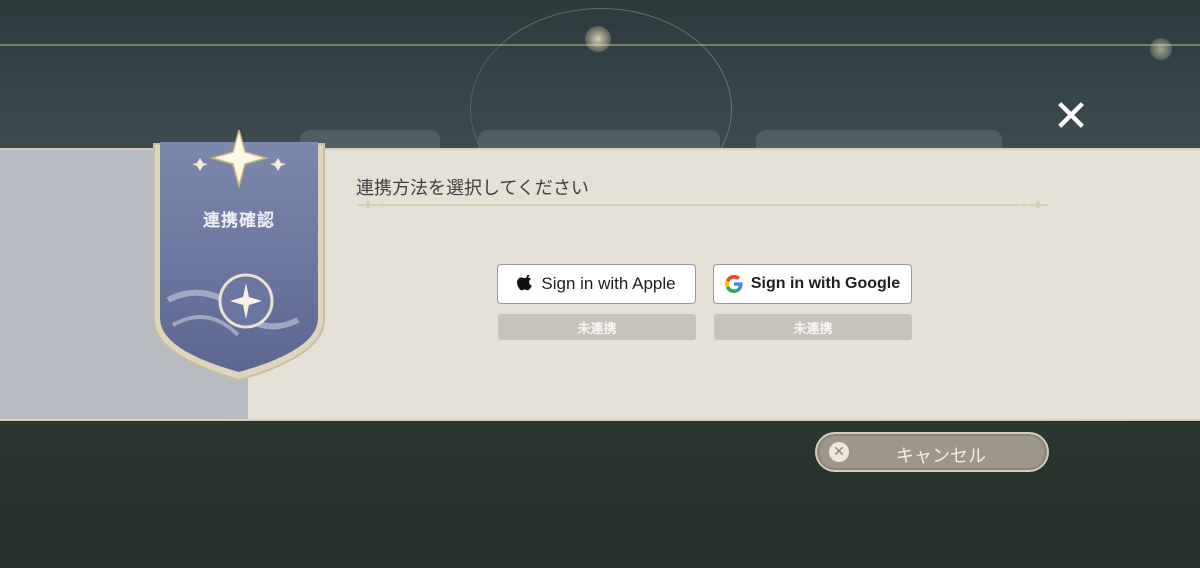 Image resolution: width=1200 pixels, height=568 pixels. I want to click on dialog-heading: 連携方法を選択してください, so click(472, 188).